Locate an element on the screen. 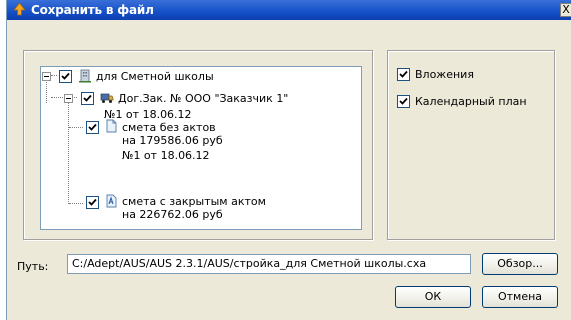 The width and height of the screenshot is (571, 320). tree-node-contract: Дог.Зак. № ООО "Заказчик 1" is located at coordinates (191, 98).